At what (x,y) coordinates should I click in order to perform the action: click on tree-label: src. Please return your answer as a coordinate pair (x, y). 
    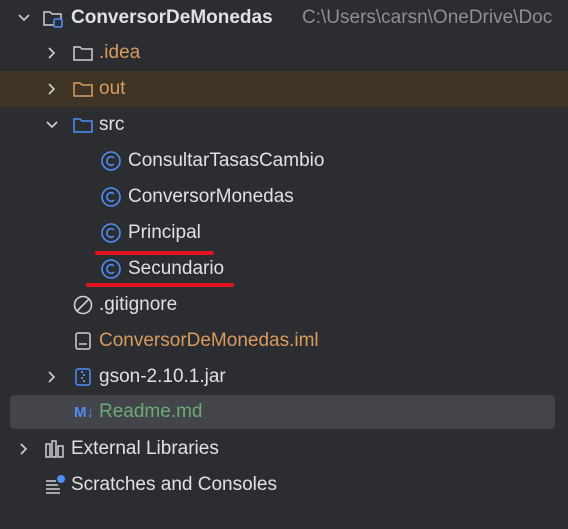
    Looking at the image, I should click on (112, 124).